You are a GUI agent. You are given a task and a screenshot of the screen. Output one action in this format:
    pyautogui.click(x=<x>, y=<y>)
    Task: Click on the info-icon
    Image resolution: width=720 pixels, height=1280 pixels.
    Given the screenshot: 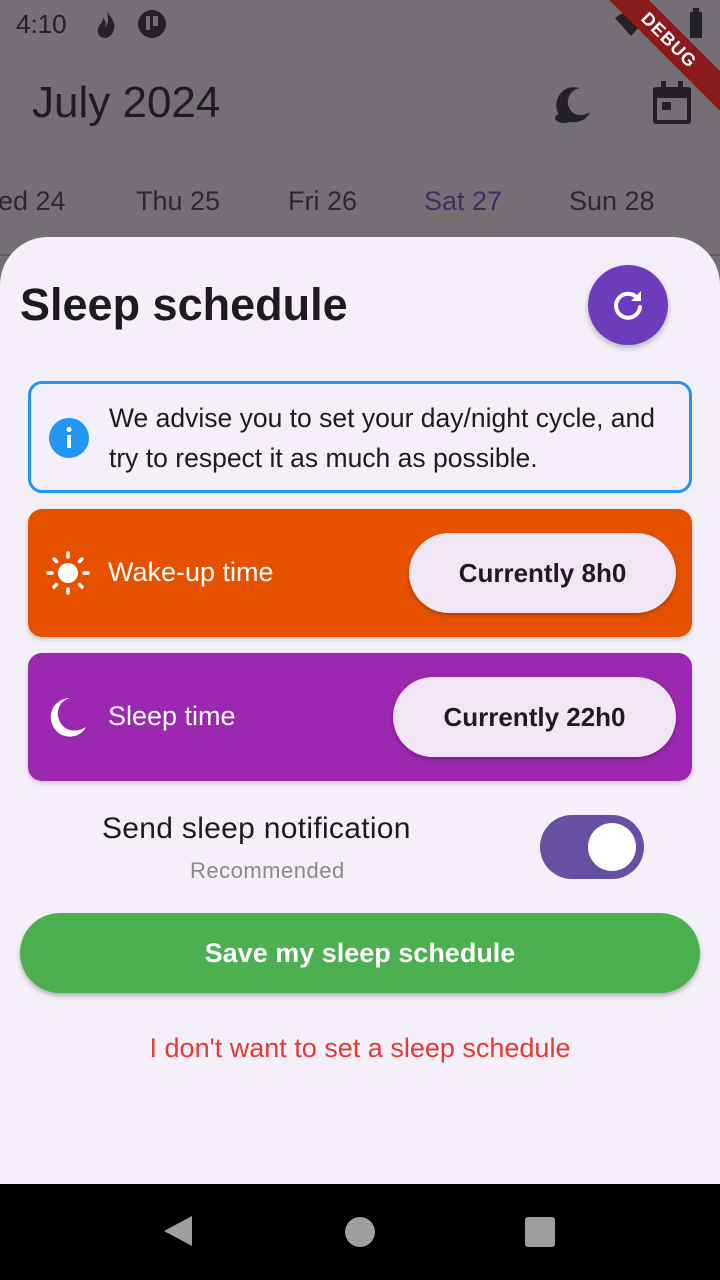 What is the action you would take?
    pyautogui.click(x=69, y=438)
    